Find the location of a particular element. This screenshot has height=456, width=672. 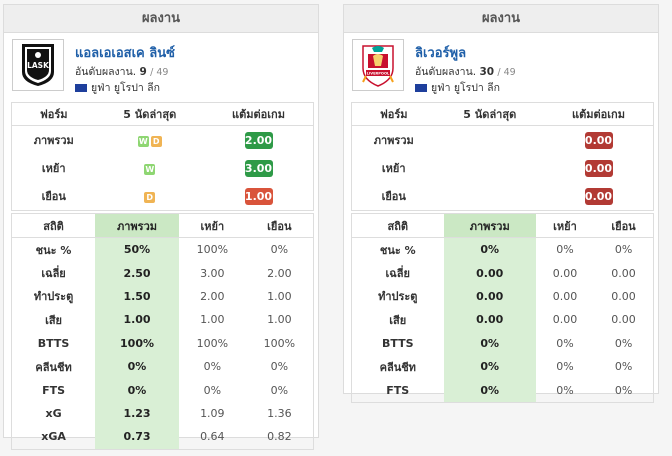

form-row: เหย้า 0.00 is located at coordinates (497, 168).